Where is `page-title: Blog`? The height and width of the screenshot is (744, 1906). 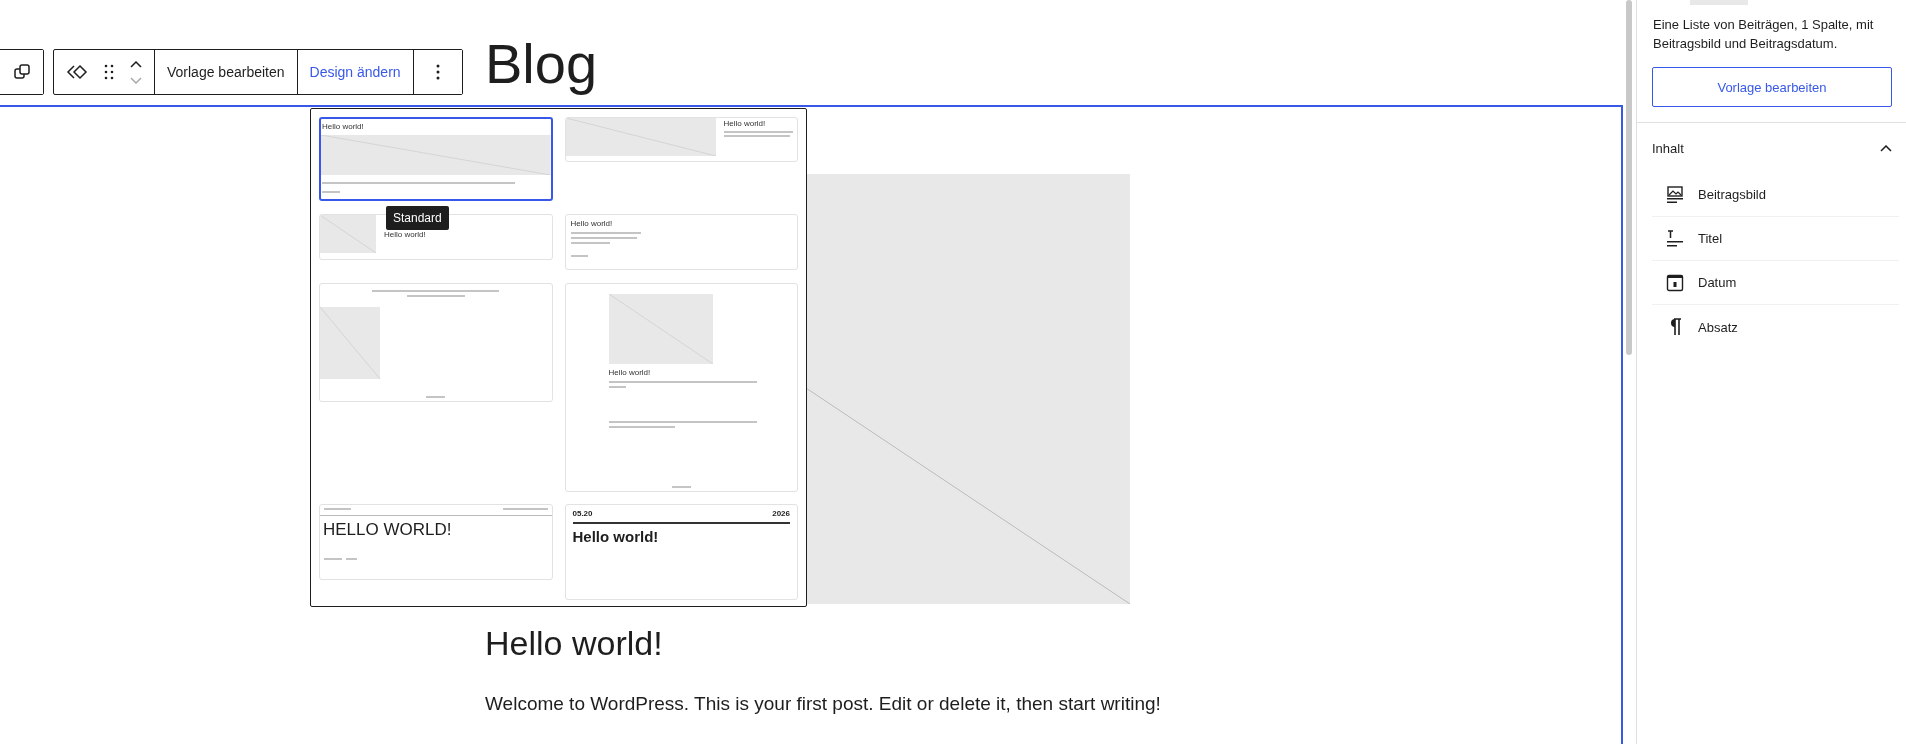
page-title: Blog is located at coordinates (541, 64).